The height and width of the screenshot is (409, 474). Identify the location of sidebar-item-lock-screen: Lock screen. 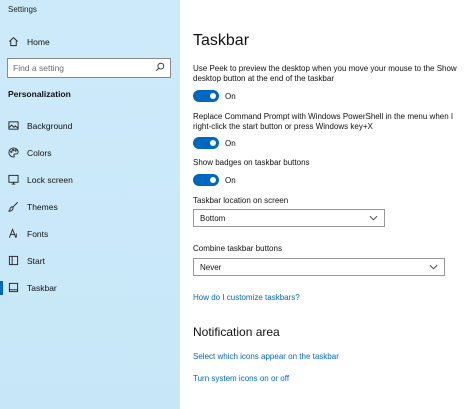
(90, 180).